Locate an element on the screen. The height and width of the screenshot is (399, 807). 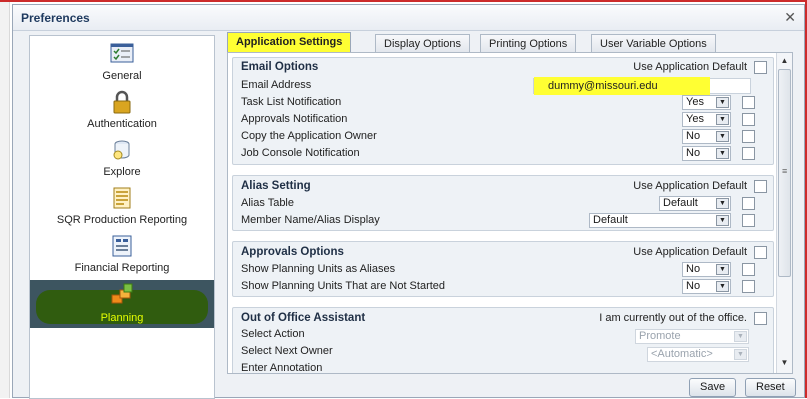
show-planning-units-aliases-value: No is located at coordinates (693, 269).